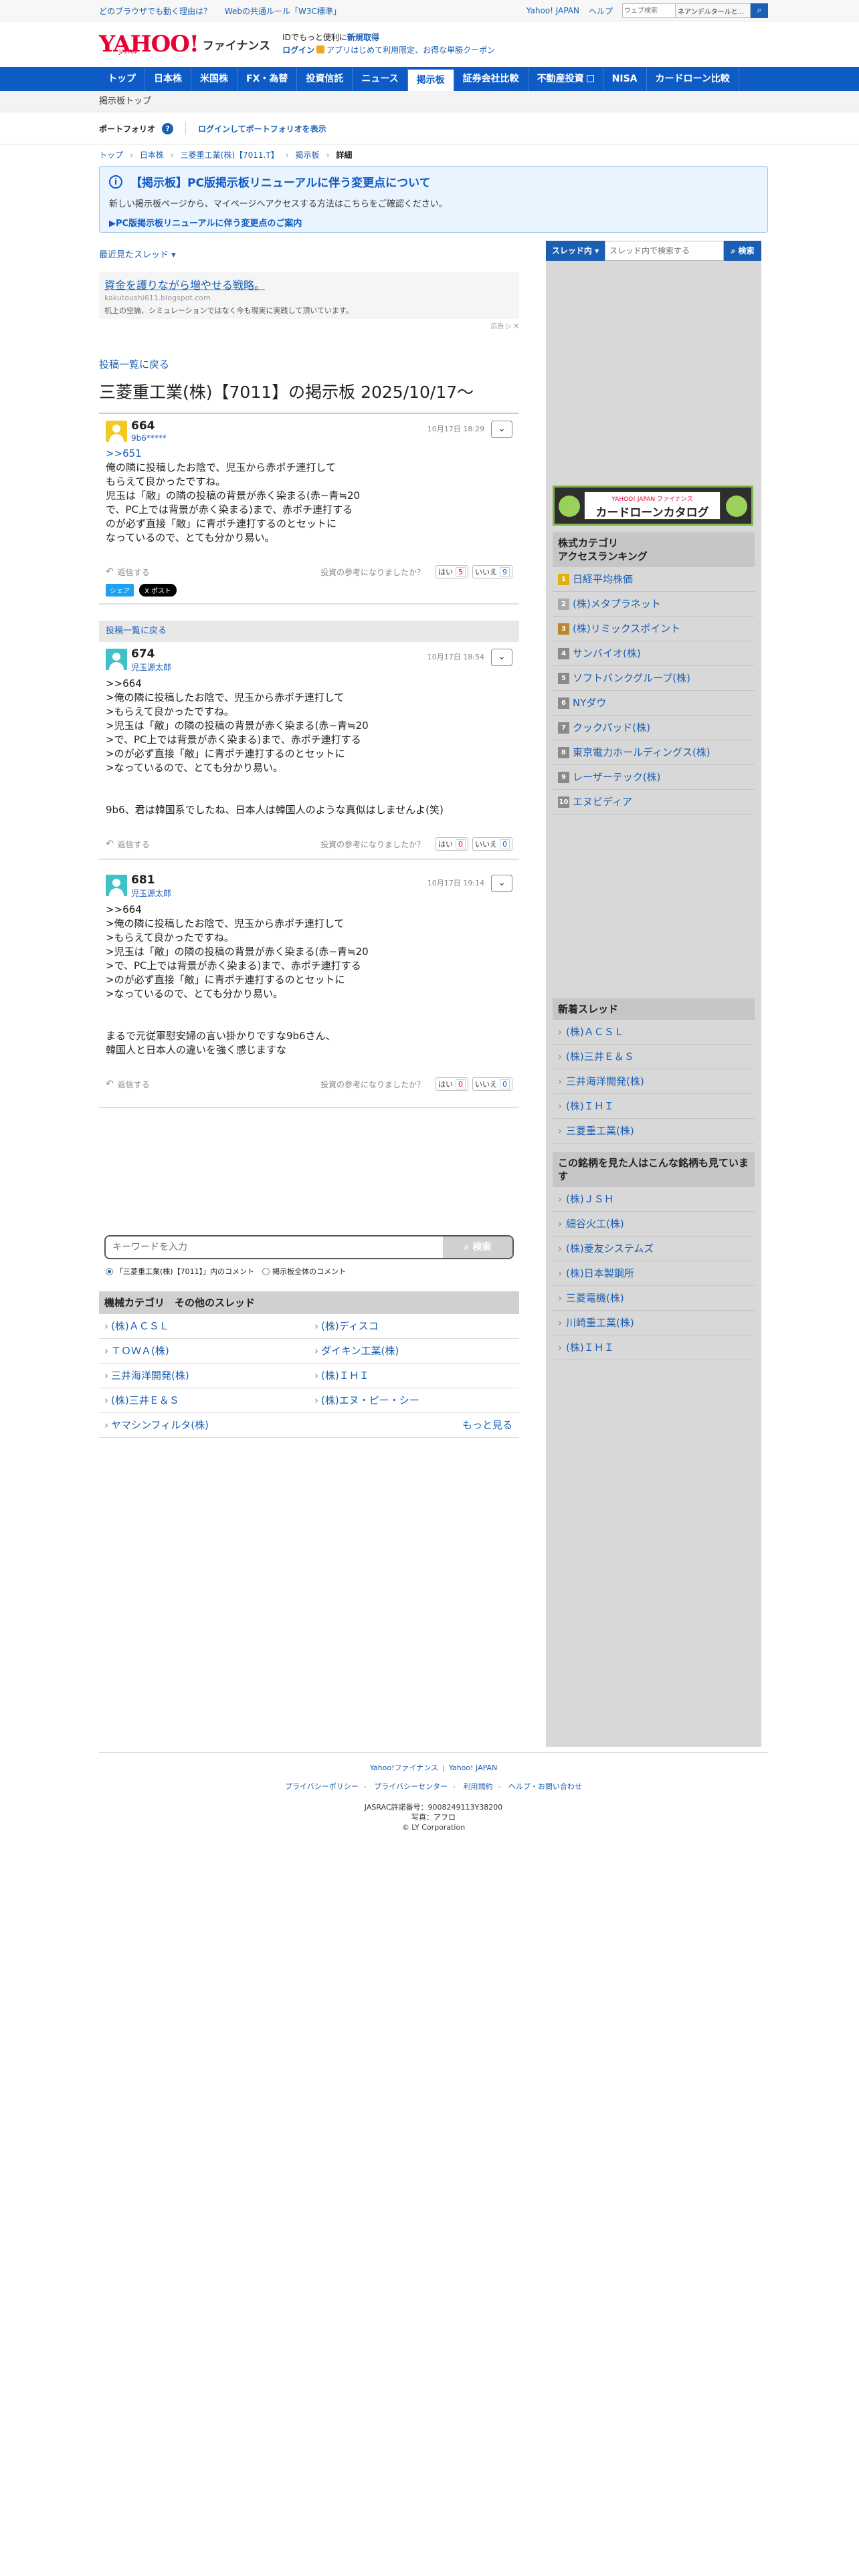 This screenshot has height=2576, width=859. I want to click on share-button: シェア, so click(120, 591).